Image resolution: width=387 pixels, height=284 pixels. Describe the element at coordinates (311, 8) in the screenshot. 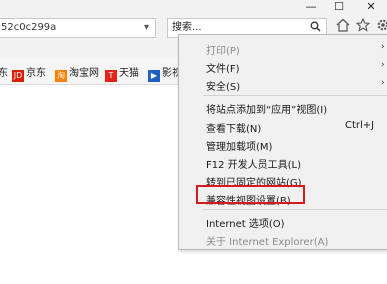

I see `minimize-button: —` at that location.